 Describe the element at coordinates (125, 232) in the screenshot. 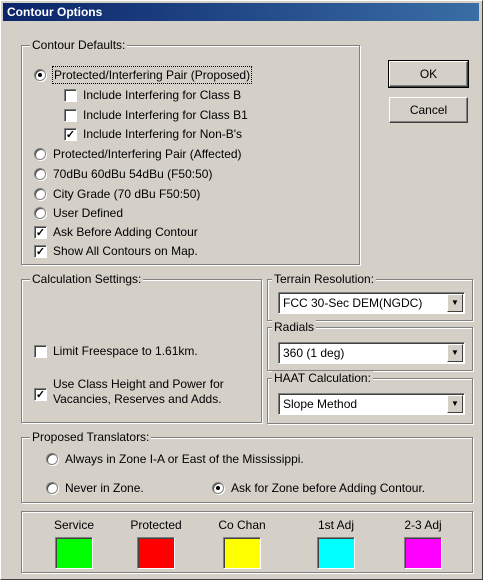

I see `checkbox-label: Ask Before Adding Contour` at that location.